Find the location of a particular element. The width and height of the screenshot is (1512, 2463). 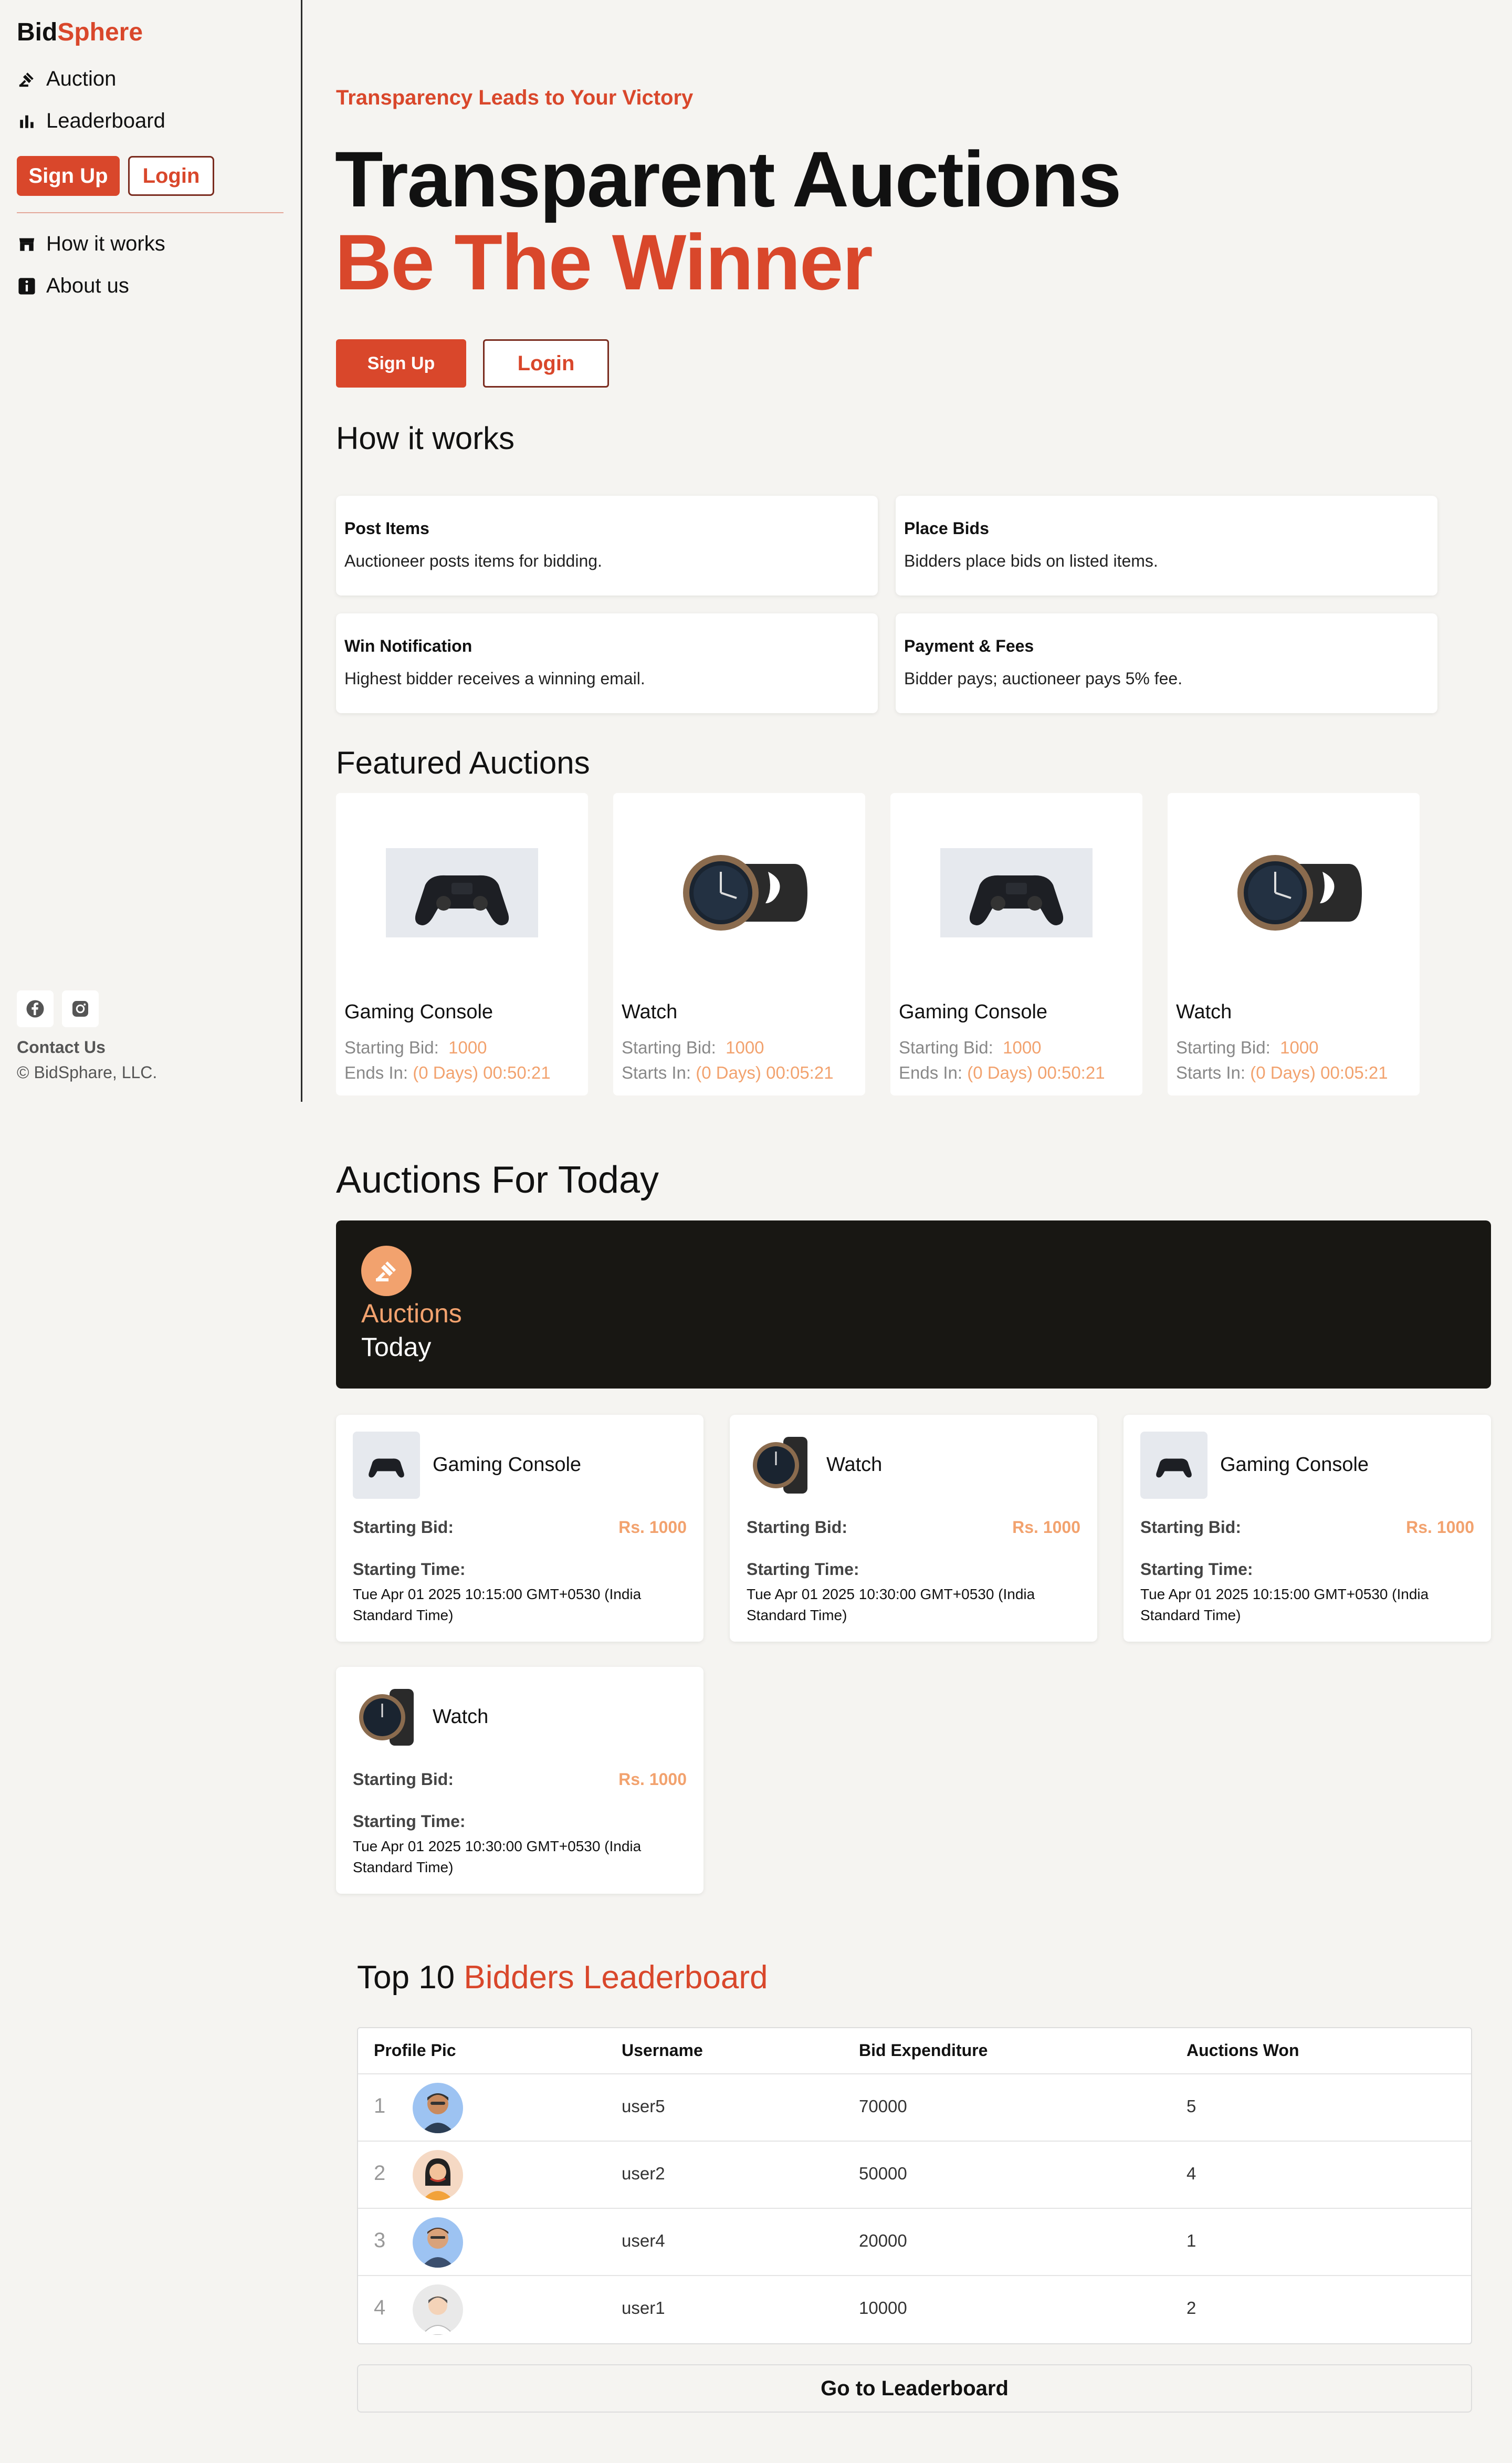

auctions-won: 1 is located at coordinates (1191, 2240).